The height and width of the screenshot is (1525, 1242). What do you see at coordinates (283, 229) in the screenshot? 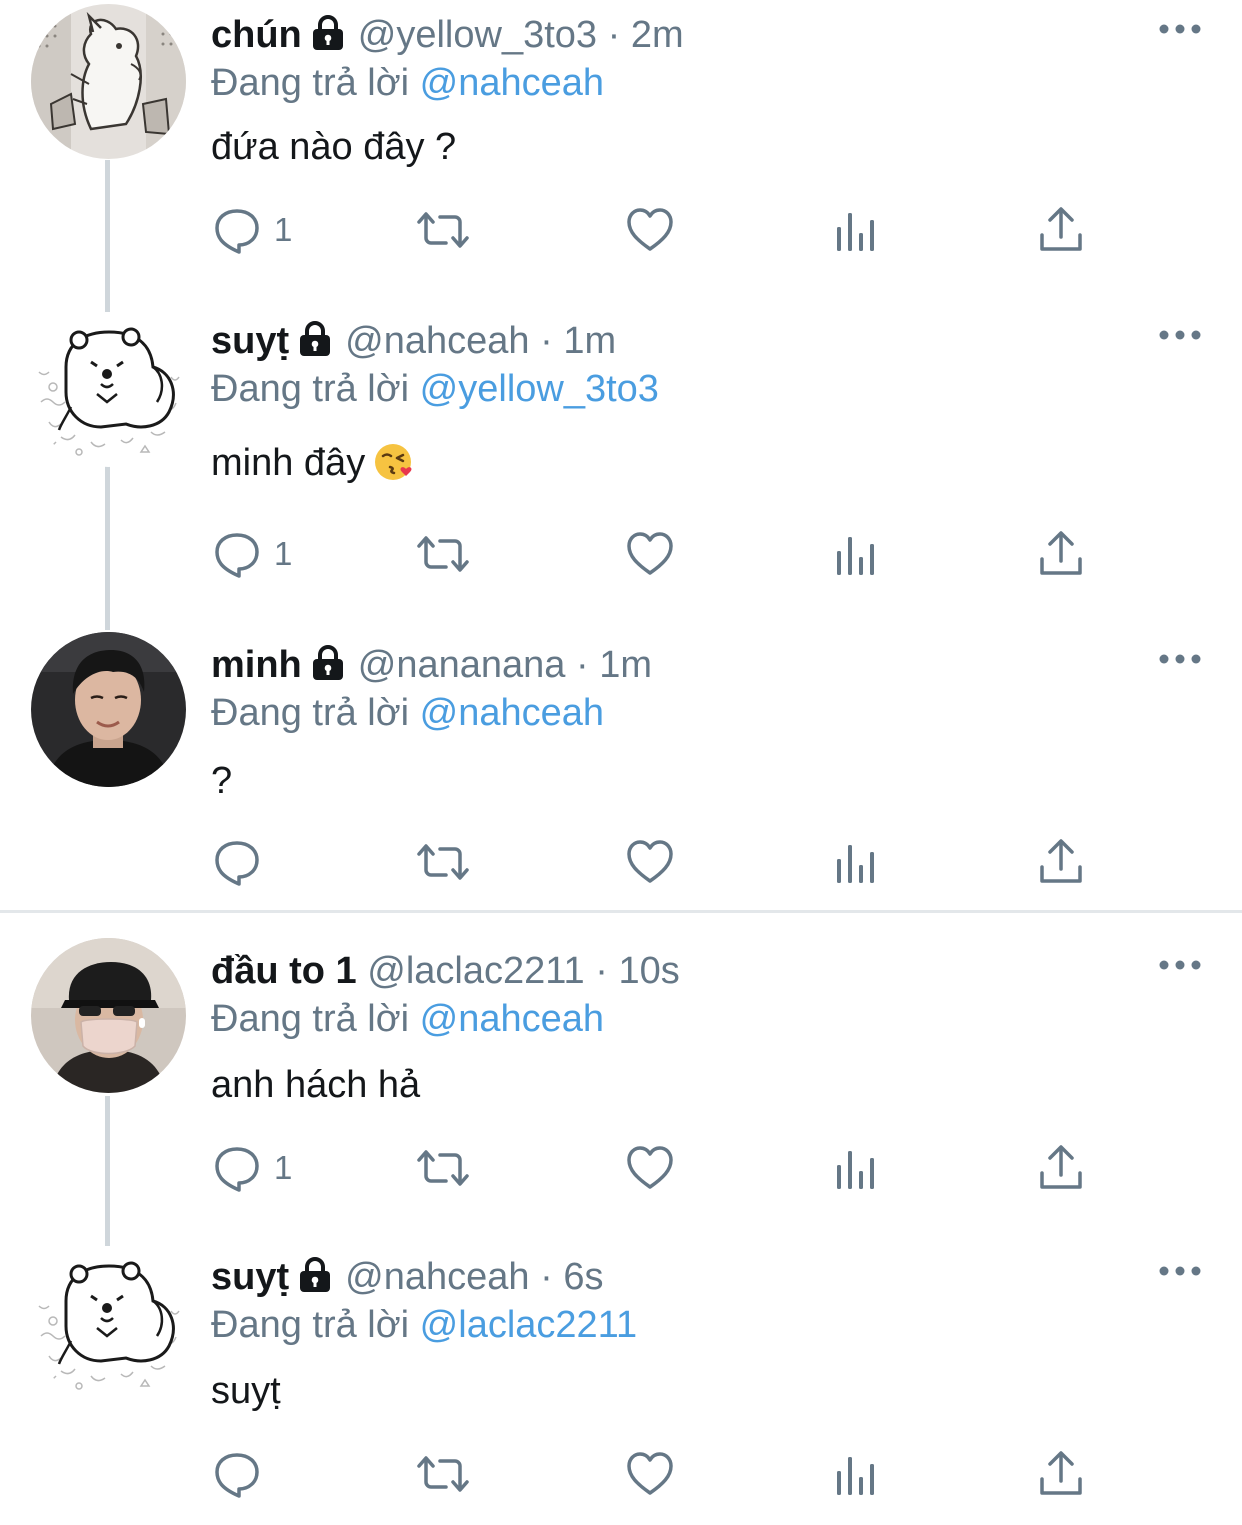
I see `reply-count: 1` at bounding box center [283, 229].